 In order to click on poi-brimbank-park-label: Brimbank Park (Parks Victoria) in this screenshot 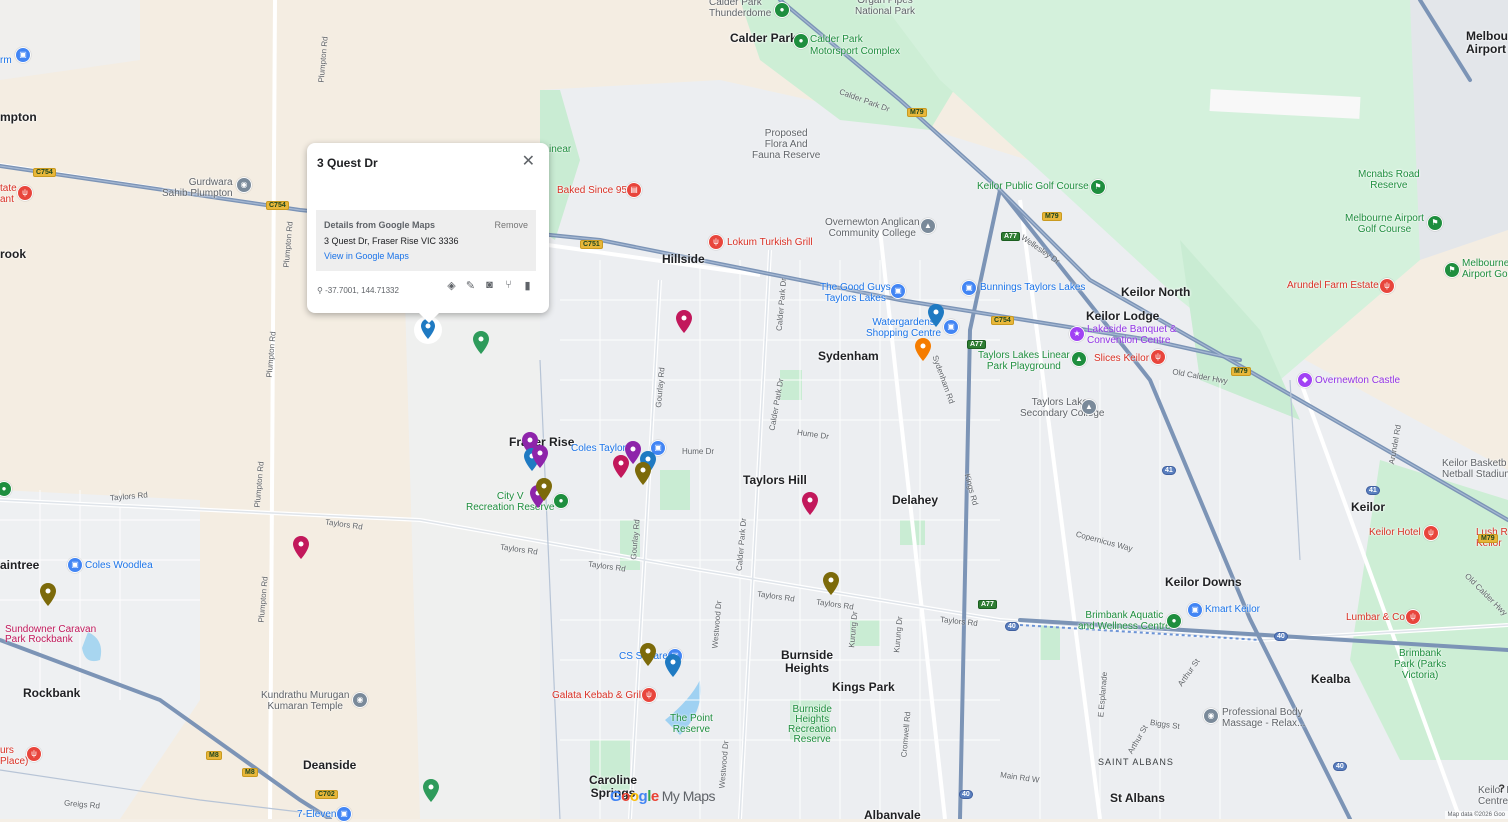, I will do `click(1420, 664)`.